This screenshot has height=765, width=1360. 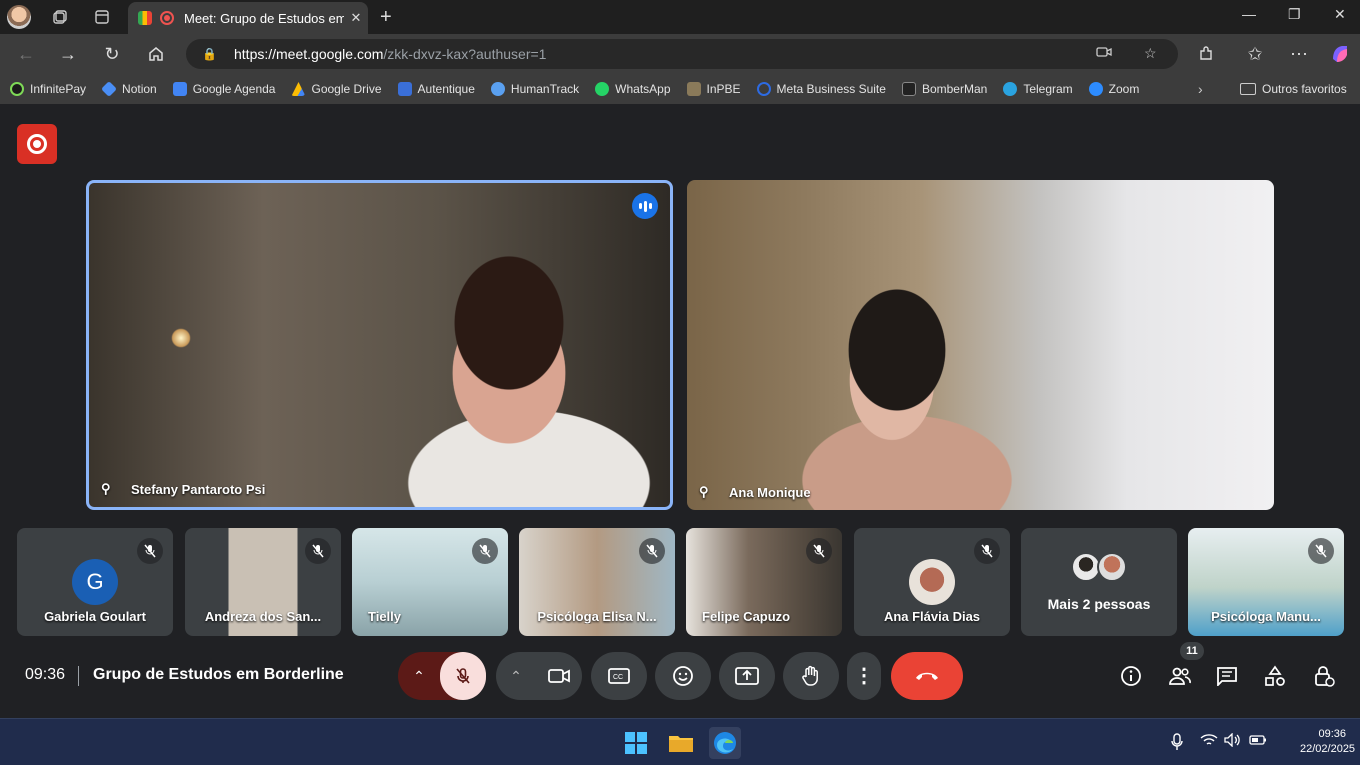 What do you see at coordinates (602, 89) in the screenshot?
I see `whatsapp-icon` at bounding box center [602, 89].